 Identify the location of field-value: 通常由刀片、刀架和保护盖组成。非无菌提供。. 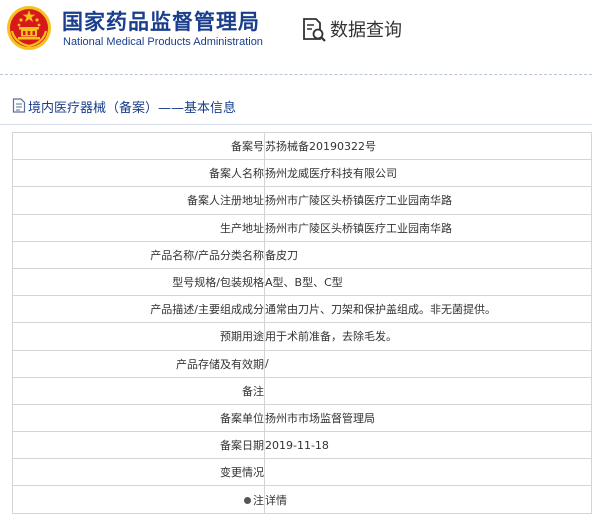
(428, 309).